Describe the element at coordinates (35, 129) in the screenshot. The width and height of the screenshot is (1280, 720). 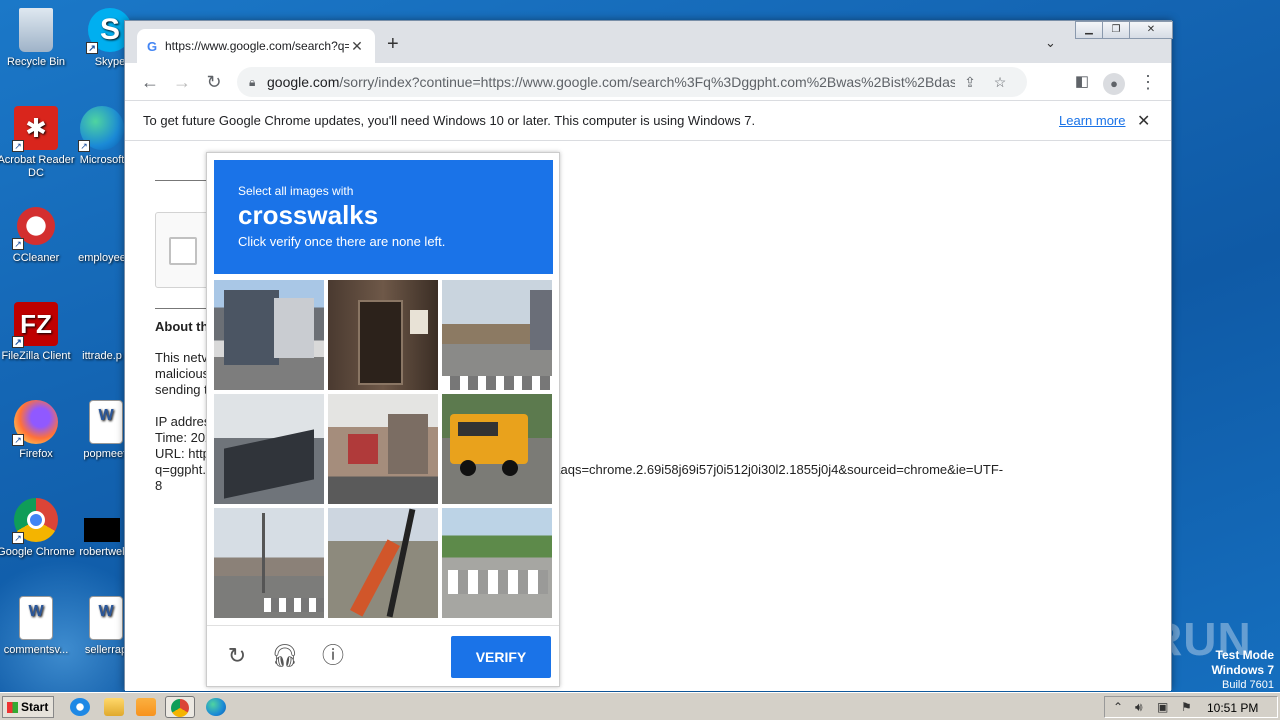
I see `acrobat-icon: ✱ ↗` at that location.